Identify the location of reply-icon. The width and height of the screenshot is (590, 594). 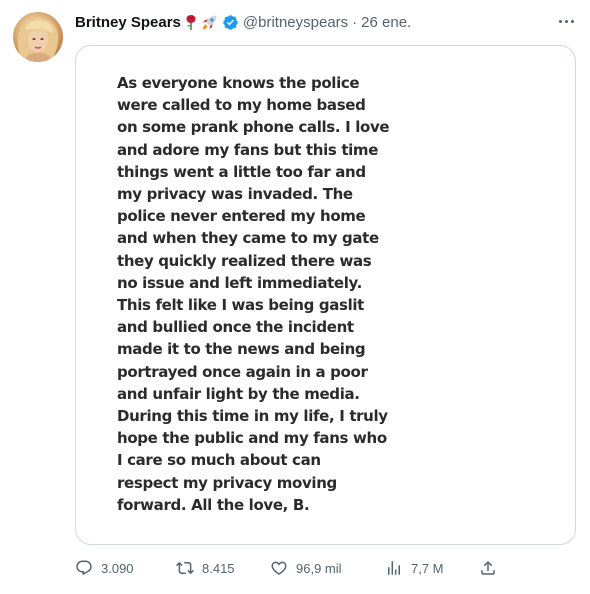
(84, 568).